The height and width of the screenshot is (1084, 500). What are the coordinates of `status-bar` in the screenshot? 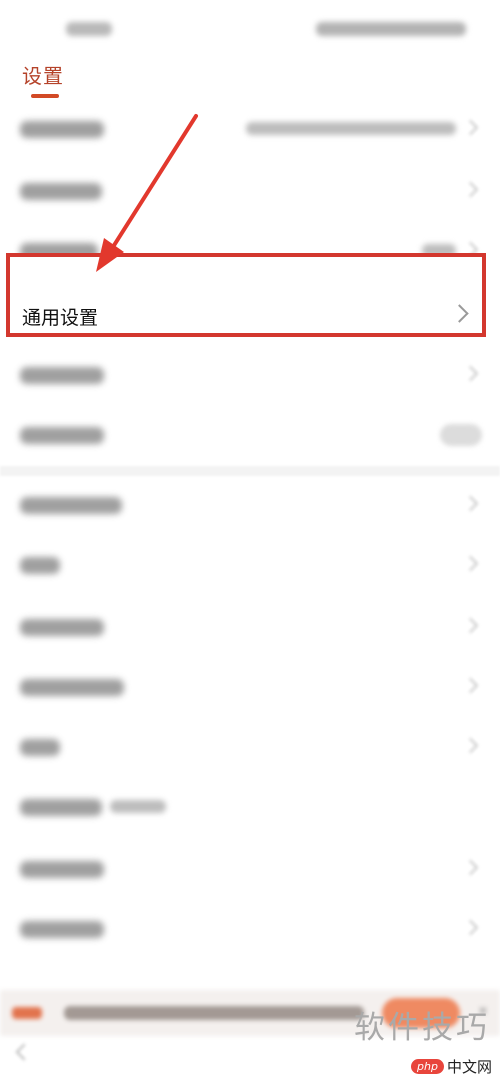 It's located at (250, 29).